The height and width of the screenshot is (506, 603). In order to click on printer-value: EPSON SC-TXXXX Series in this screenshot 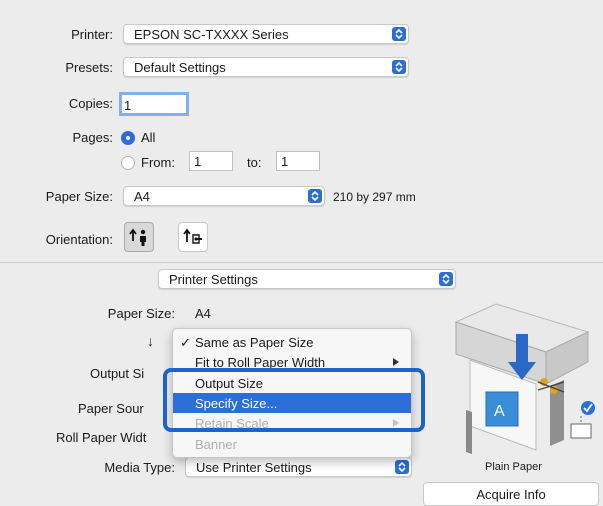, I will do `click(211, 34)`.